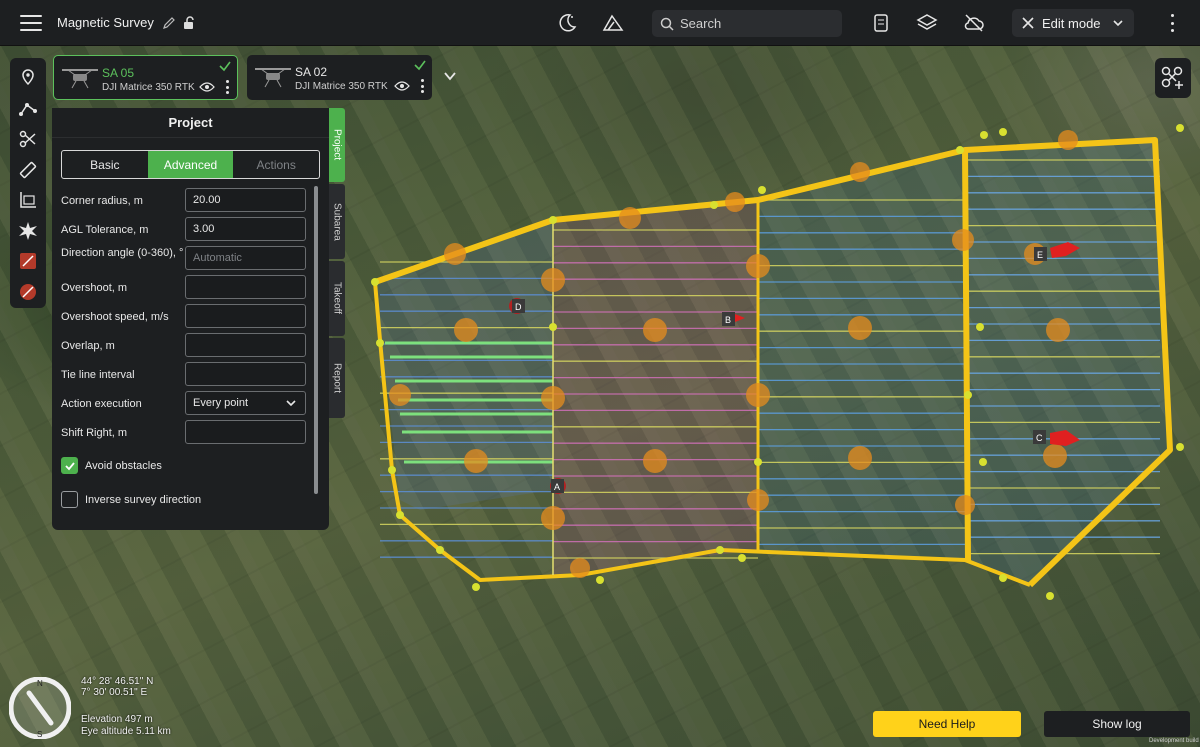 The image size is (1200, 747). What do you see at coordinates (148, 87) in the screenshot?
I see `drone-model: DJI Matrice 350 RTK` at bounding box center [148, 87].